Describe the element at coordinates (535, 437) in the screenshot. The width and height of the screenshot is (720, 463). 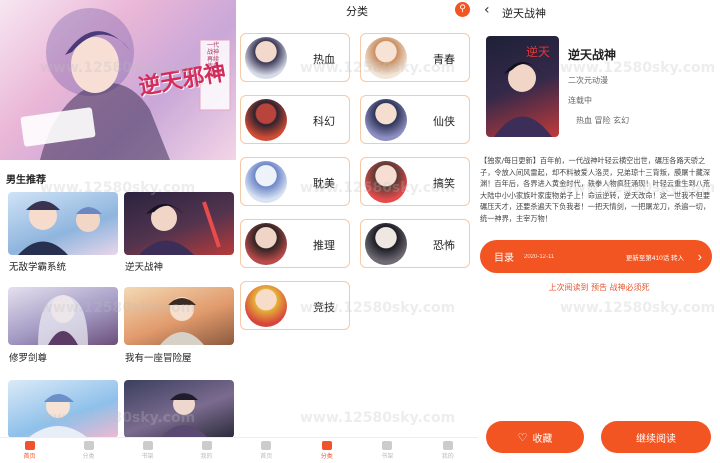
I see `favorite-button: ♡ 收藏` at that location.